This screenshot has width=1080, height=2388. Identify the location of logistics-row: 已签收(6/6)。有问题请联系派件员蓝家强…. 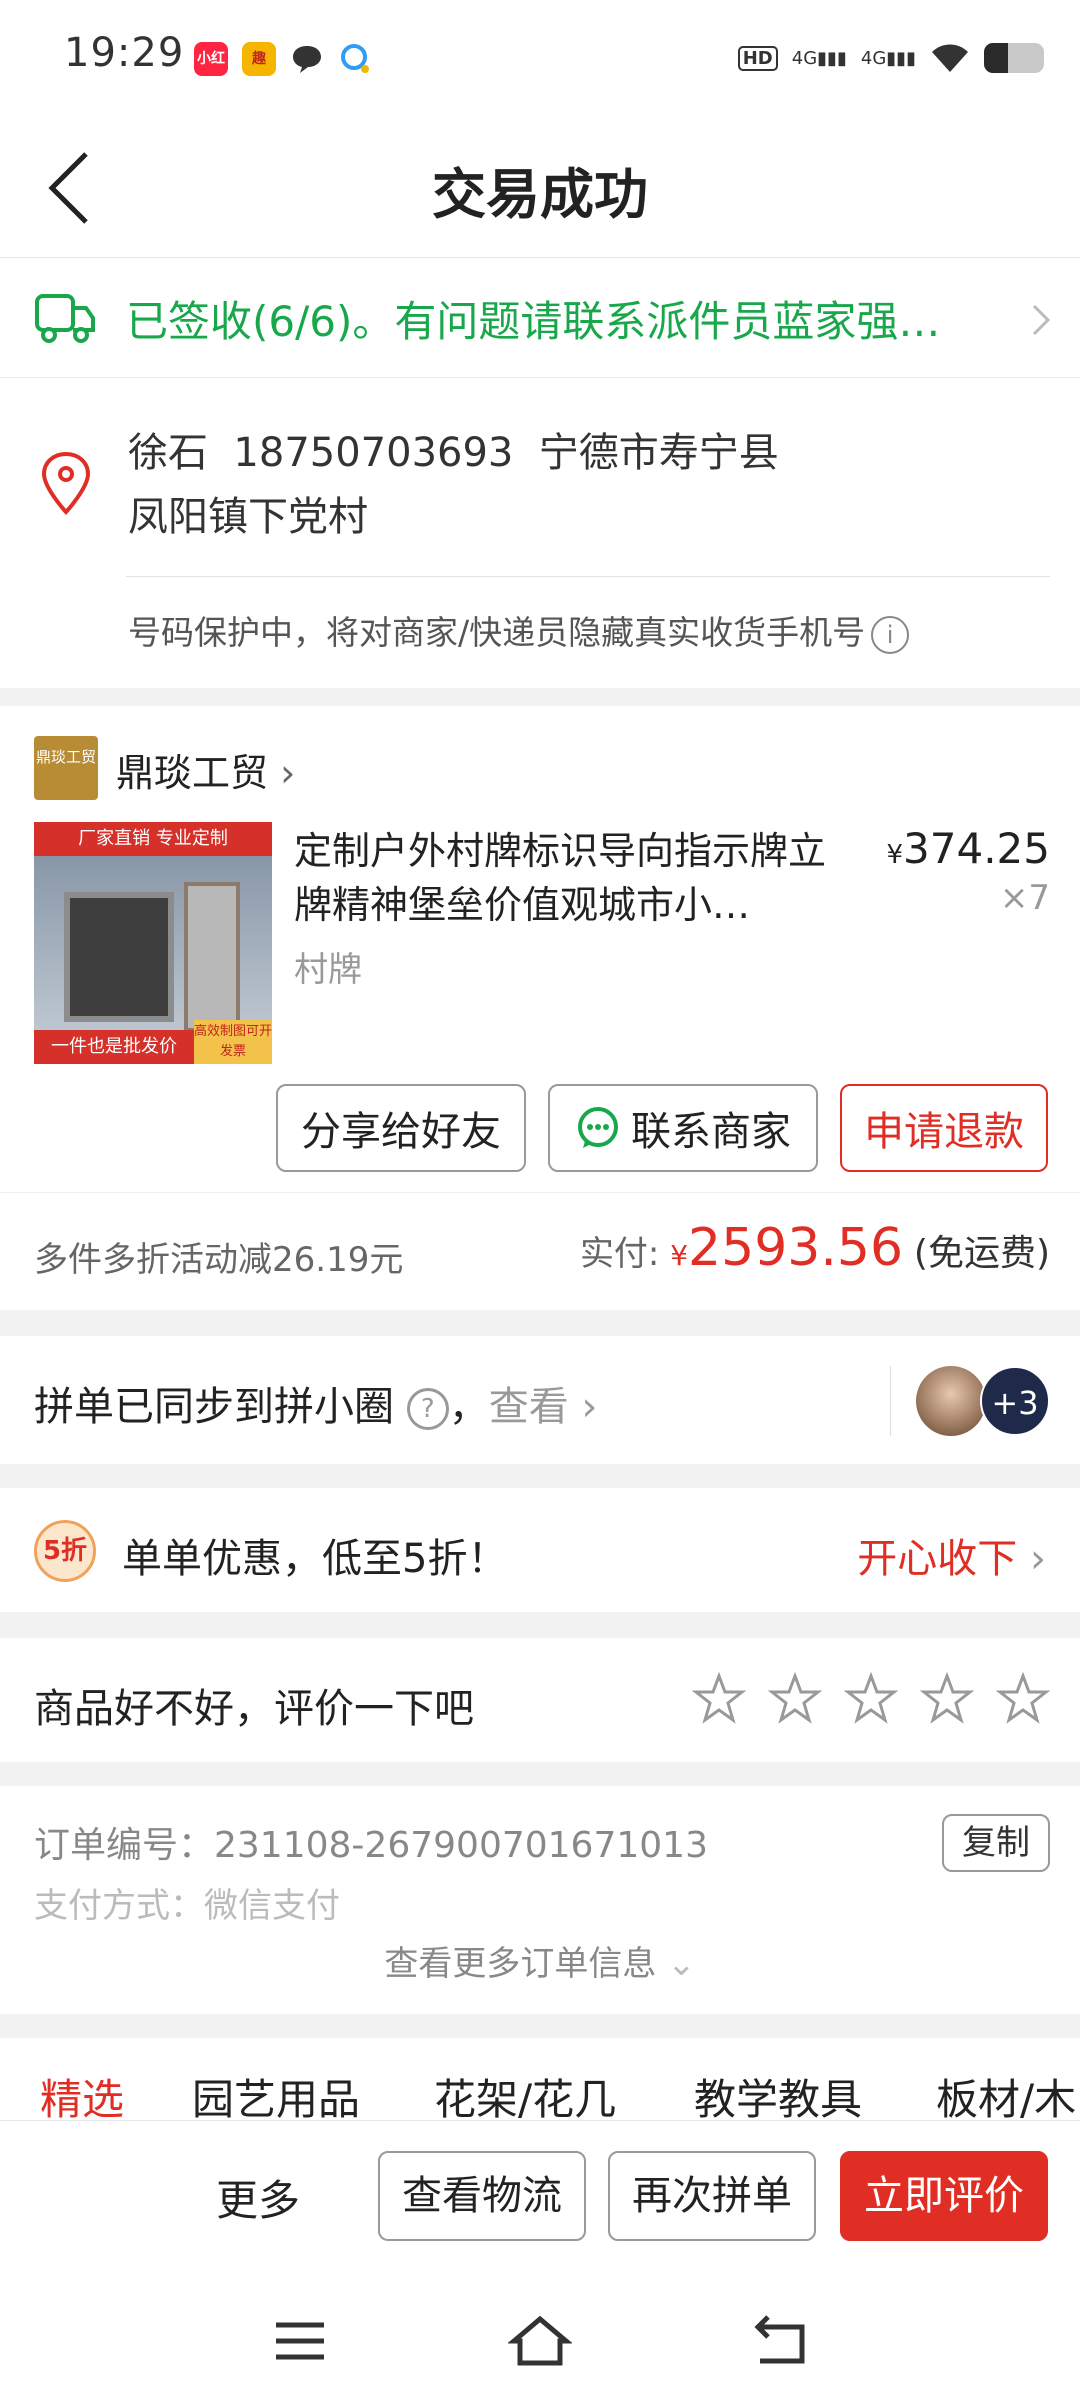
(540, 318).